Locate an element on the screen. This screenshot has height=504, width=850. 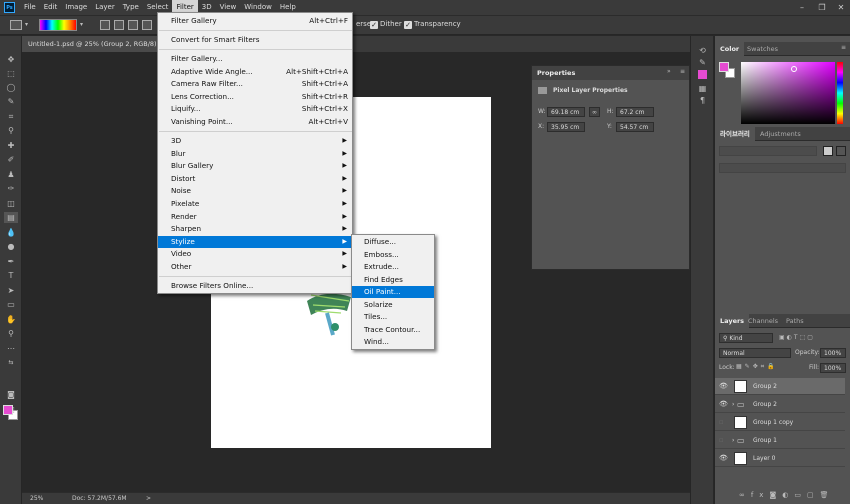
menu-item-distort: Distort ▶ is located at coordinates (255, 179).